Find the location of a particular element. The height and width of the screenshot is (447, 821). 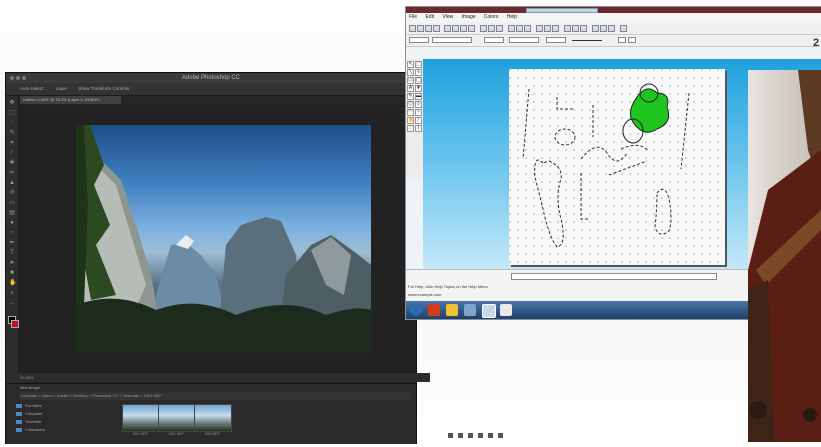

quick-select-tool-icon: ✎ is located at coordinates (12, 133).